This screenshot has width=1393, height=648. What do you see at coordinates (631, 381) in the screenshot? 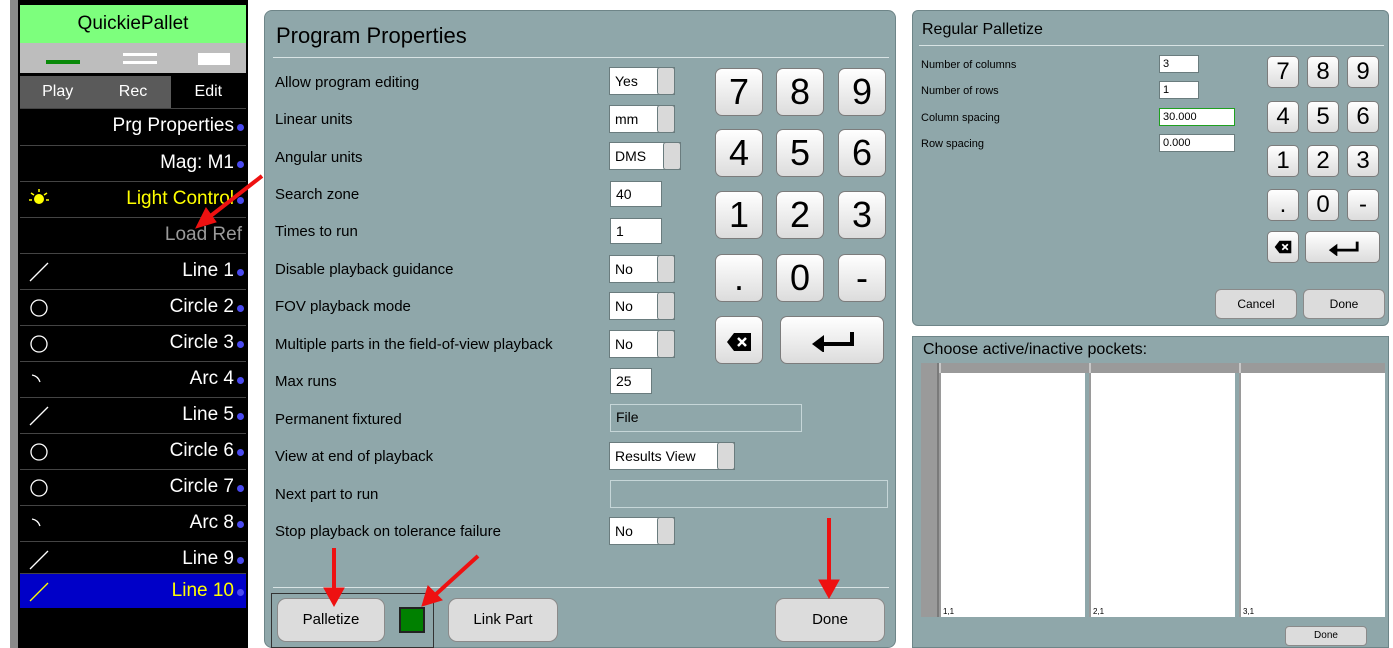
I see `max-runs-field: 25` at bounding box center [631, 381].